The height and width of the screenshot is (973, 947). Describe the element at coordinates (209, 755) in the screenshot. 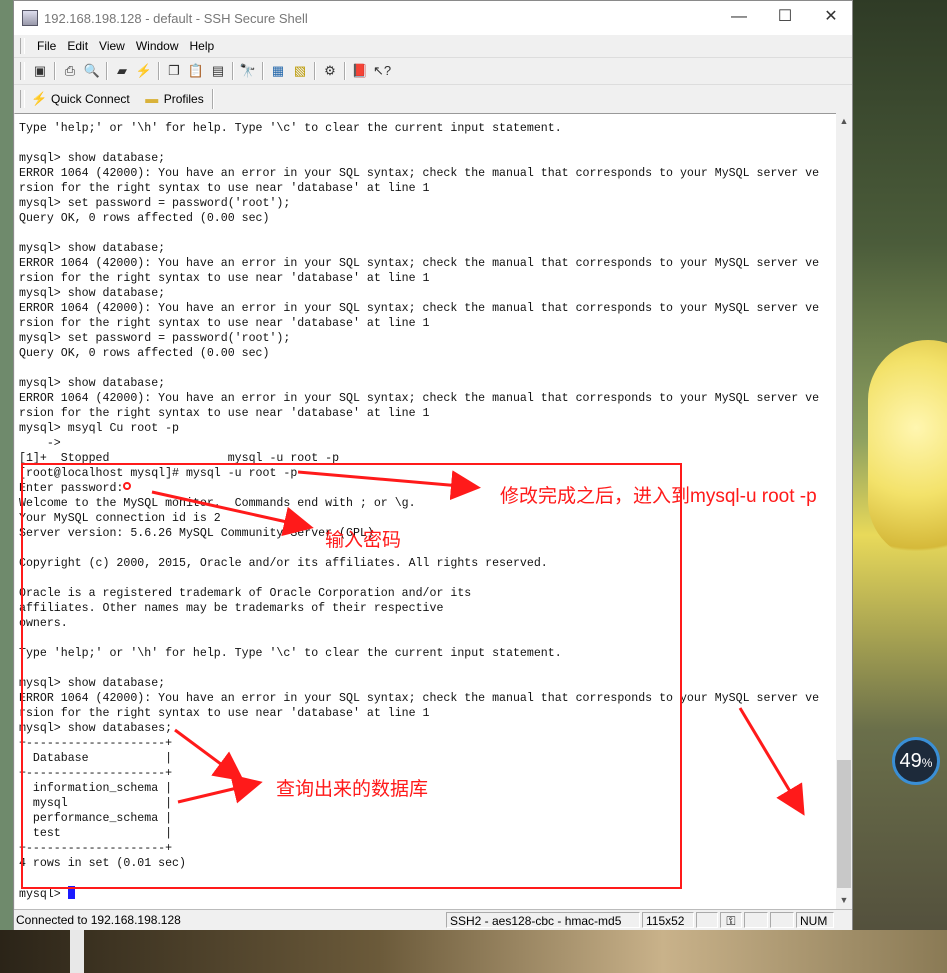

I see `arrow-db-upper` at that location.